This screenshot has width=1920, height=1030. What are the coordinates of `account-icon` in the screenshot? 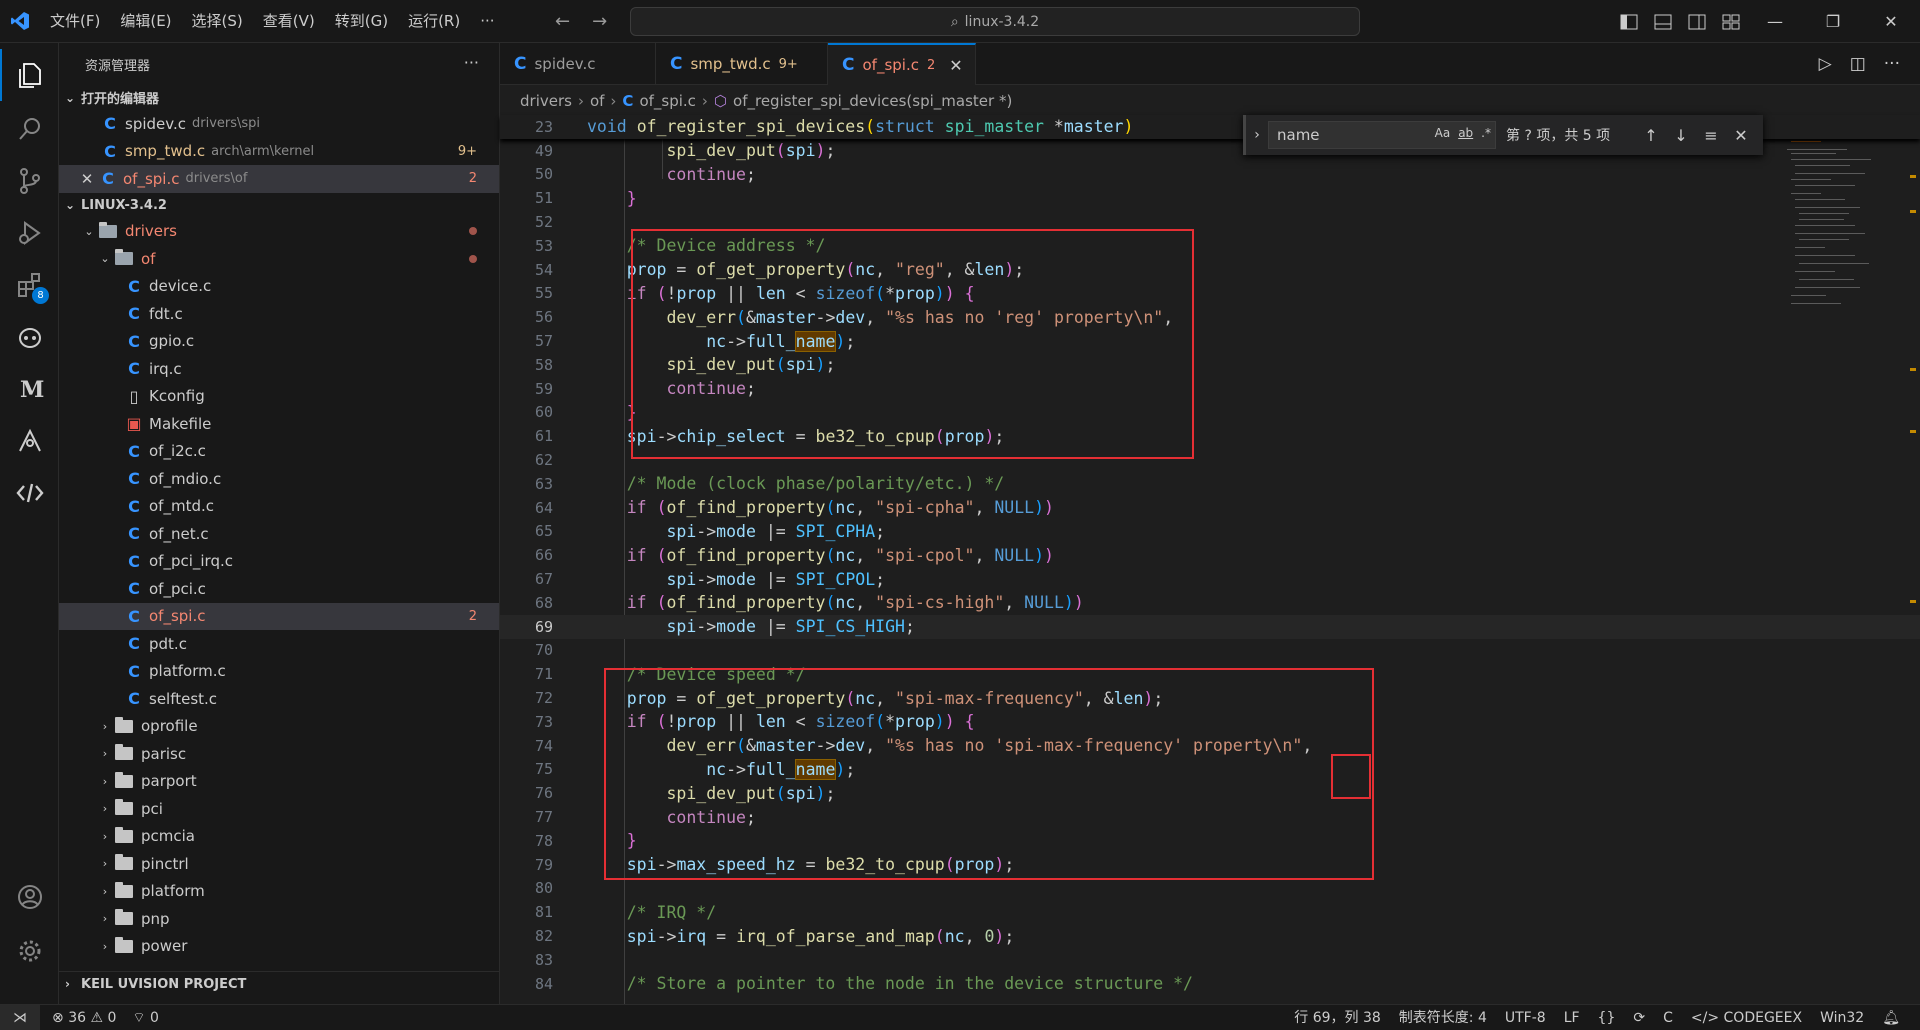 It's located at (29, 897).